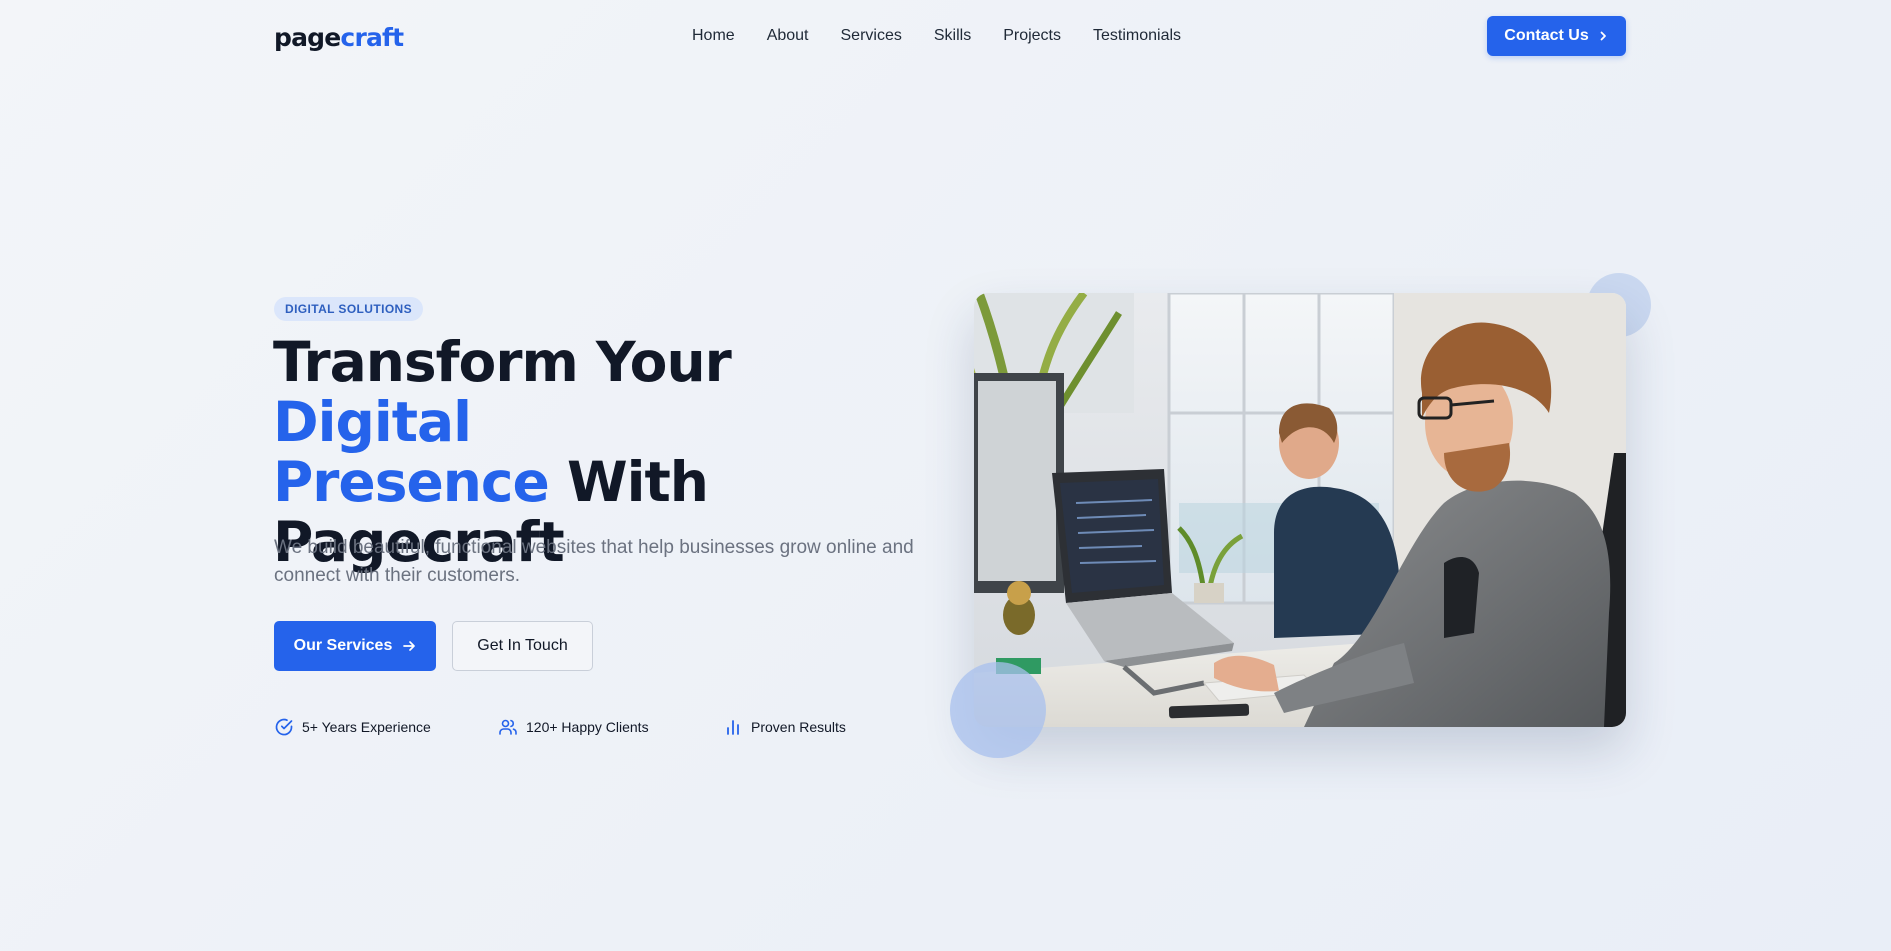 This screenshot has height=951, width=1891. What do you see at coordinates (508, 727) in the screenshot?
I see `users-icon` at bounding box center [508, 727].